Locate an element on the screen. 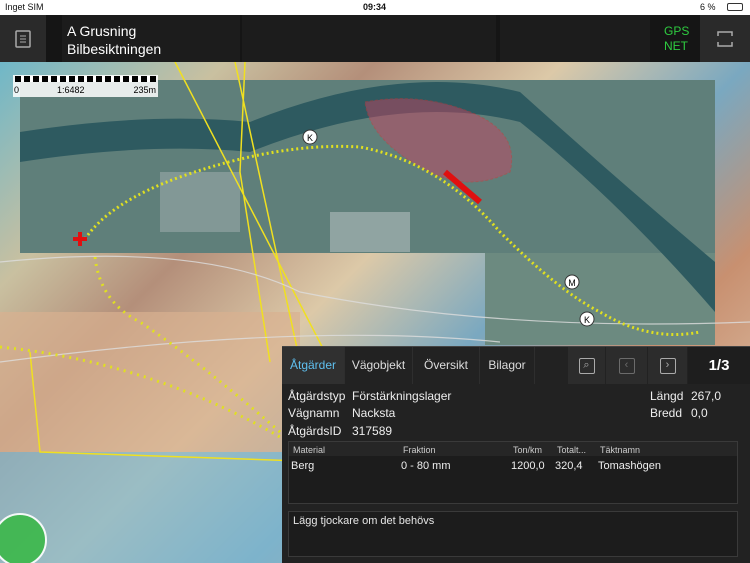 Image resolution: width=750 pixels, height=563 pixels. cell-taktnamn: Tomashögen is located at coordinates (629, 466).